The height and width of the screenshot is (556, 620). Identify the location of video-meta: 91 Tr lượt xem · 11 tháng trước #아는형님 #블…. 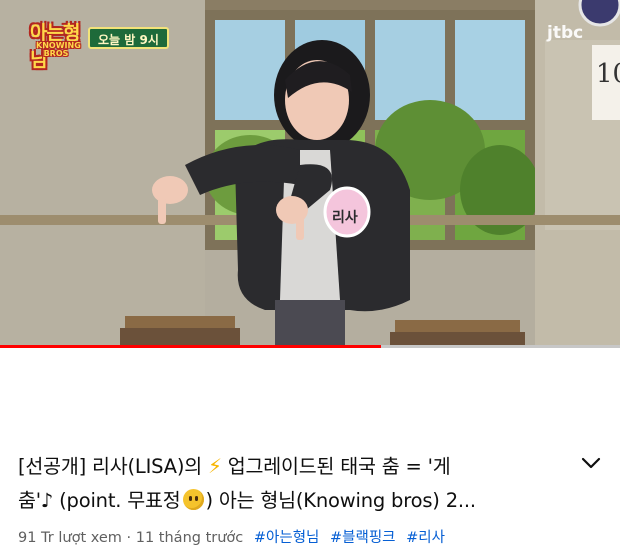
(231, 536).